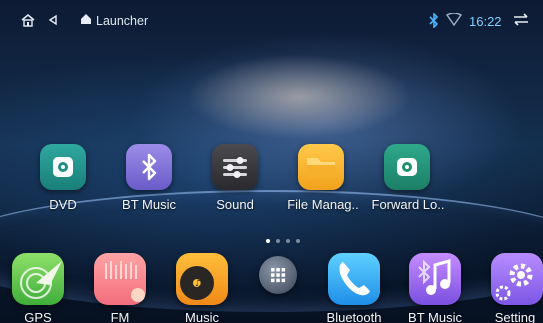 This screenshot has height=323, width=543. Describe the element at coordinates (434, 22) in the screenshot. I see `bluetooth-icon` at that location.